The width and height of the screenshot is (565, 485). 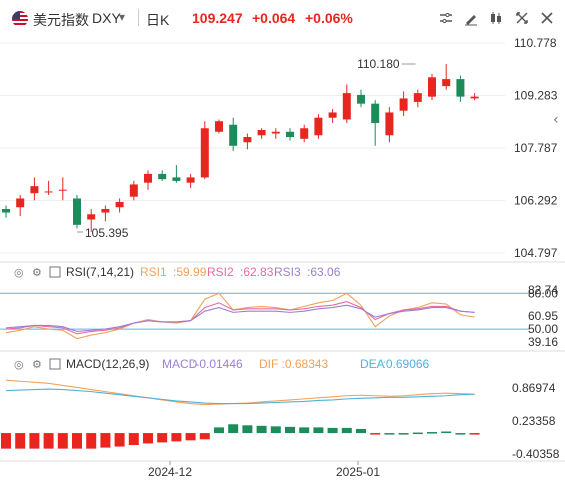 What do you see at coordinates (107, 233) in the screenshot?
I see `low-annotation: 105.395` at bounding box center [107, 233].